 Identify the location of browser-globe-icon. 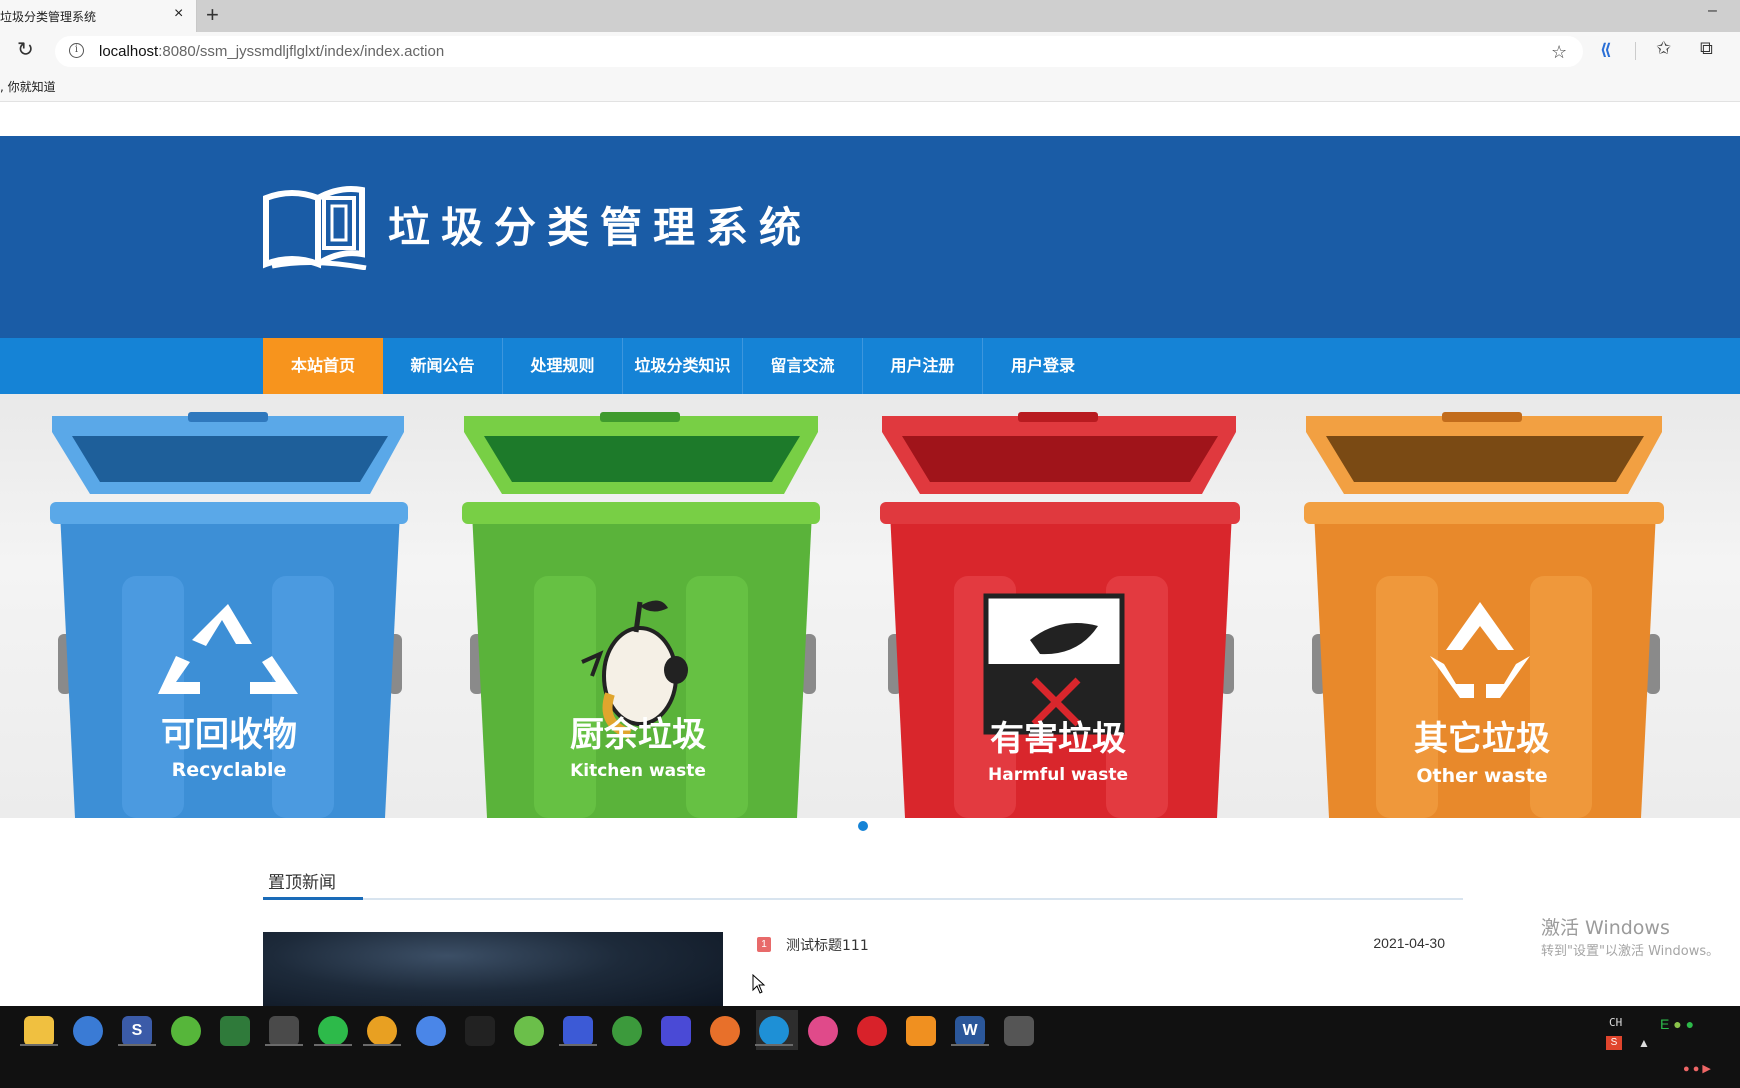
(88, 1031).